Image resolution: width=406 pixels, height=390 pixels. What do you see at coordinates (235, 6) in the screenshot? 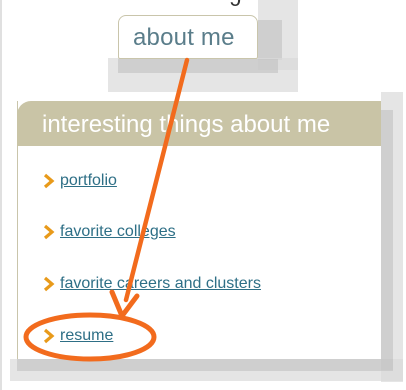
I see `cut-off-glyph: ↄ` at bounding box center [235, 6].